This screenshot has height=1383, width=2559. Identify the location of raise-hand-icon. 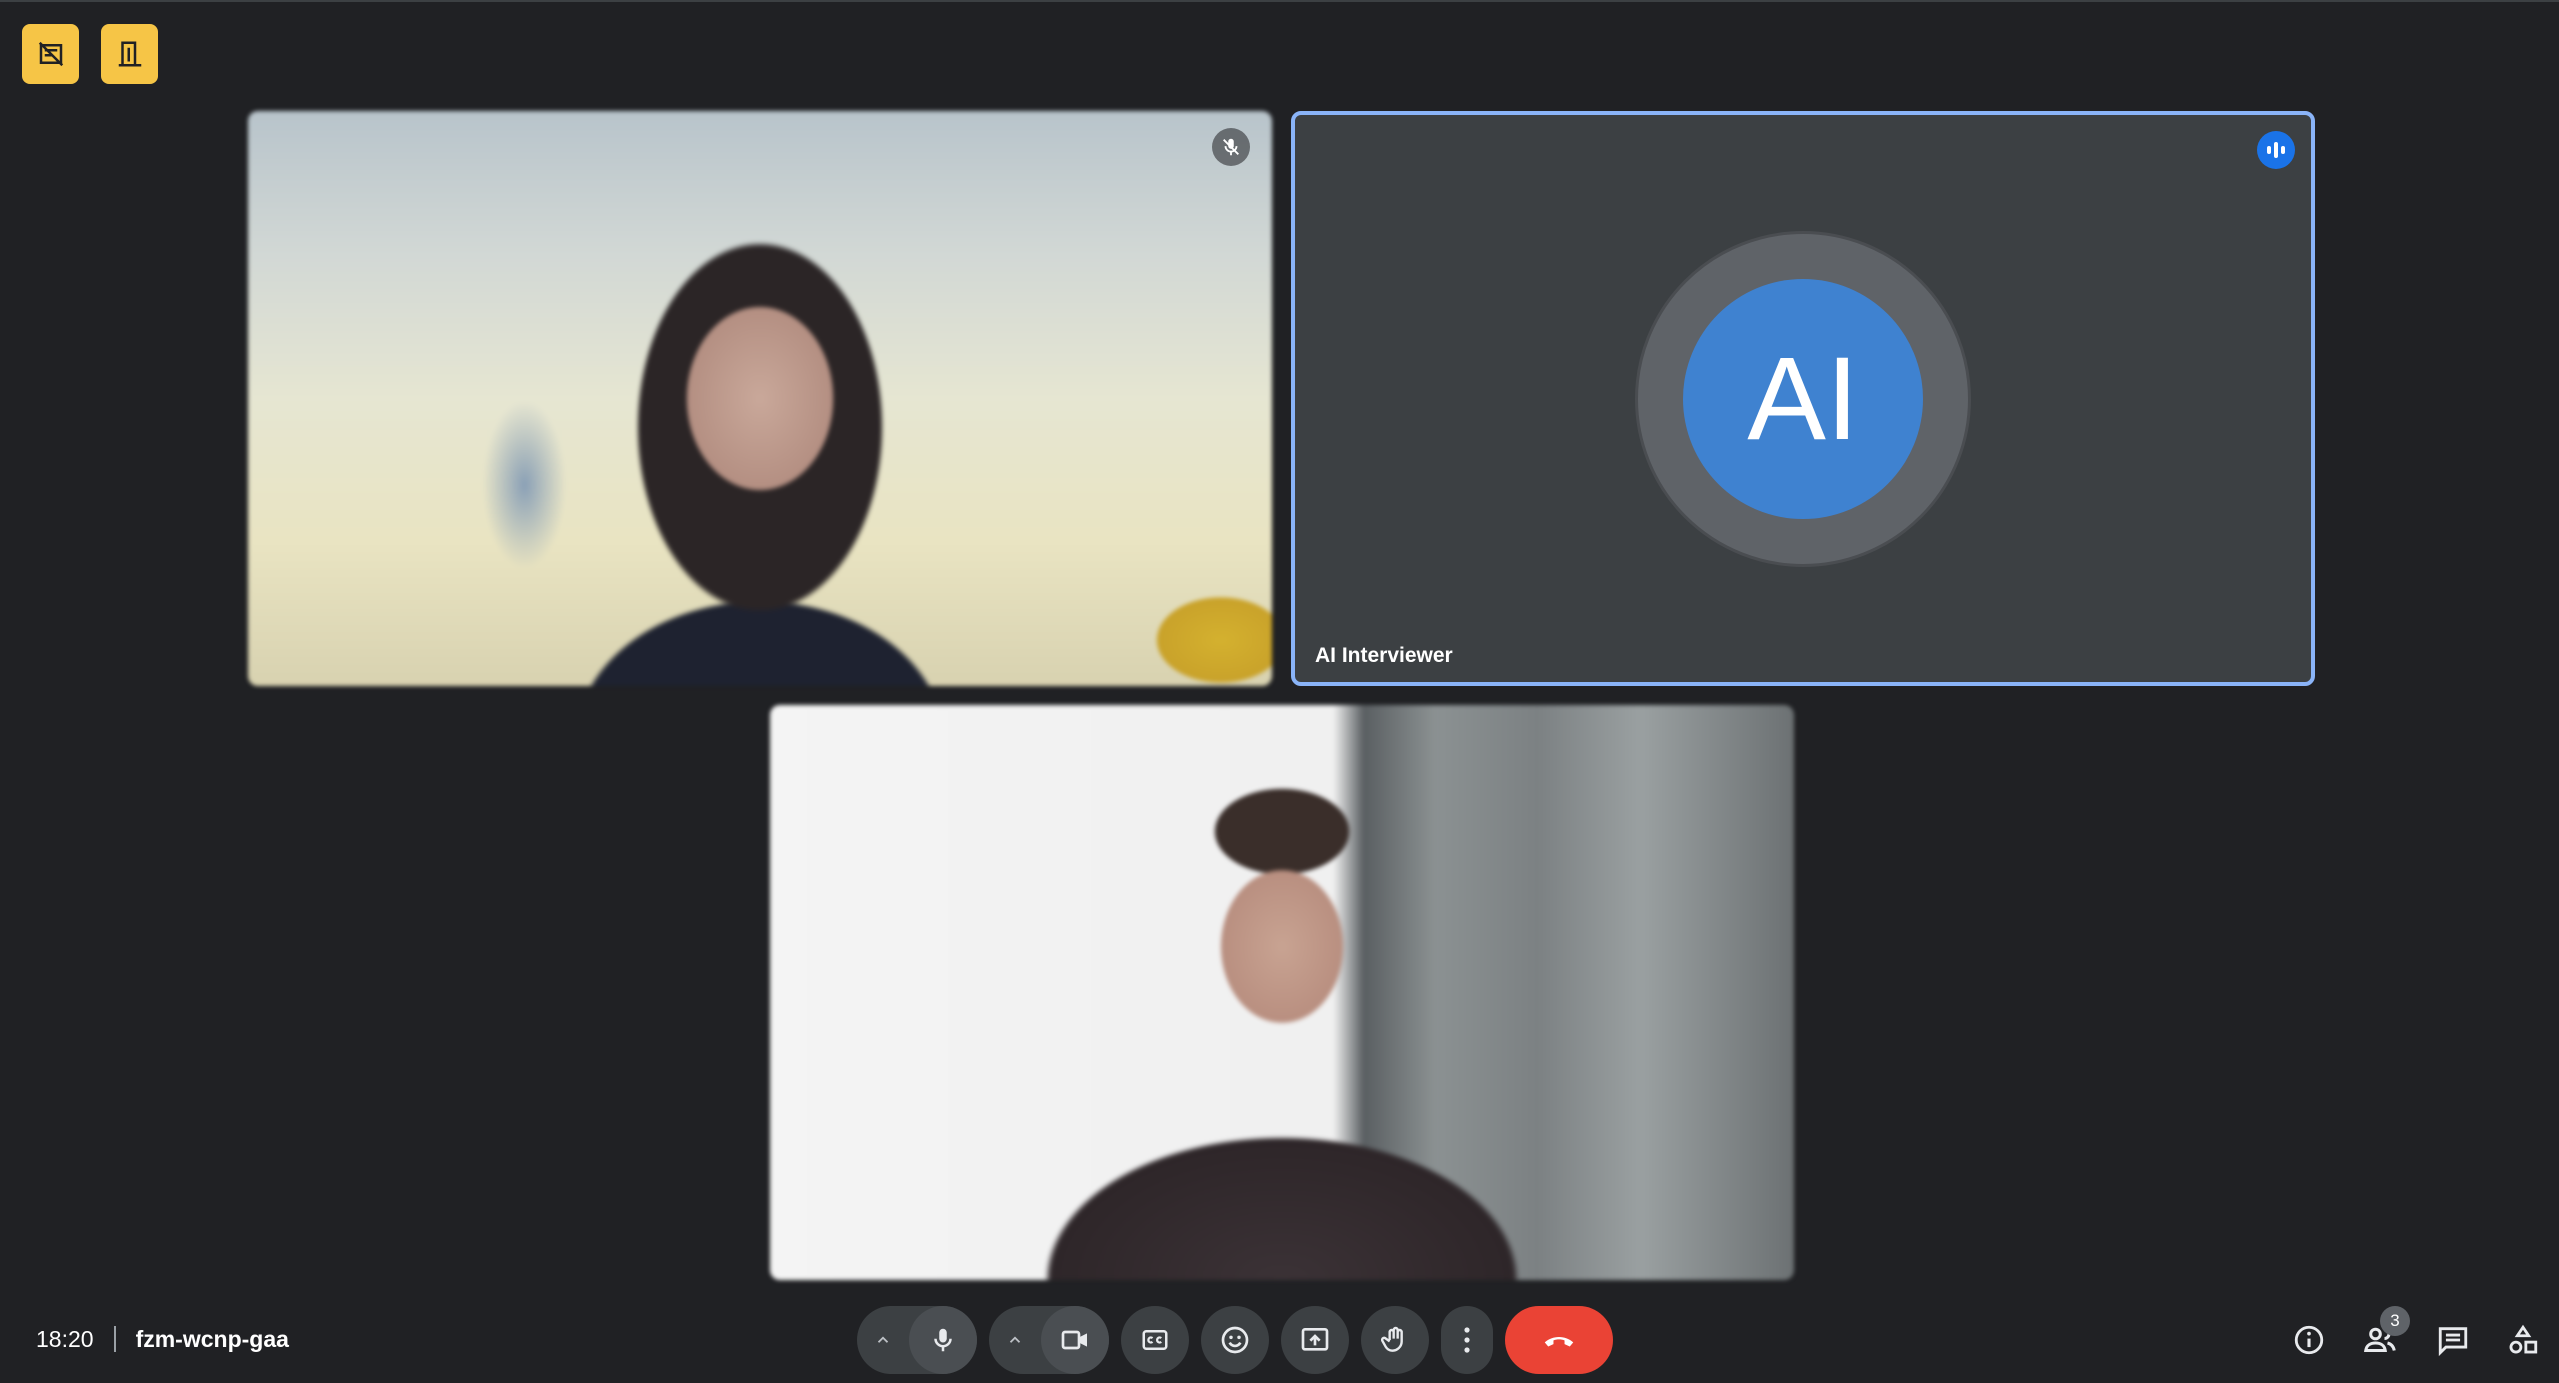
(1391, 1339).